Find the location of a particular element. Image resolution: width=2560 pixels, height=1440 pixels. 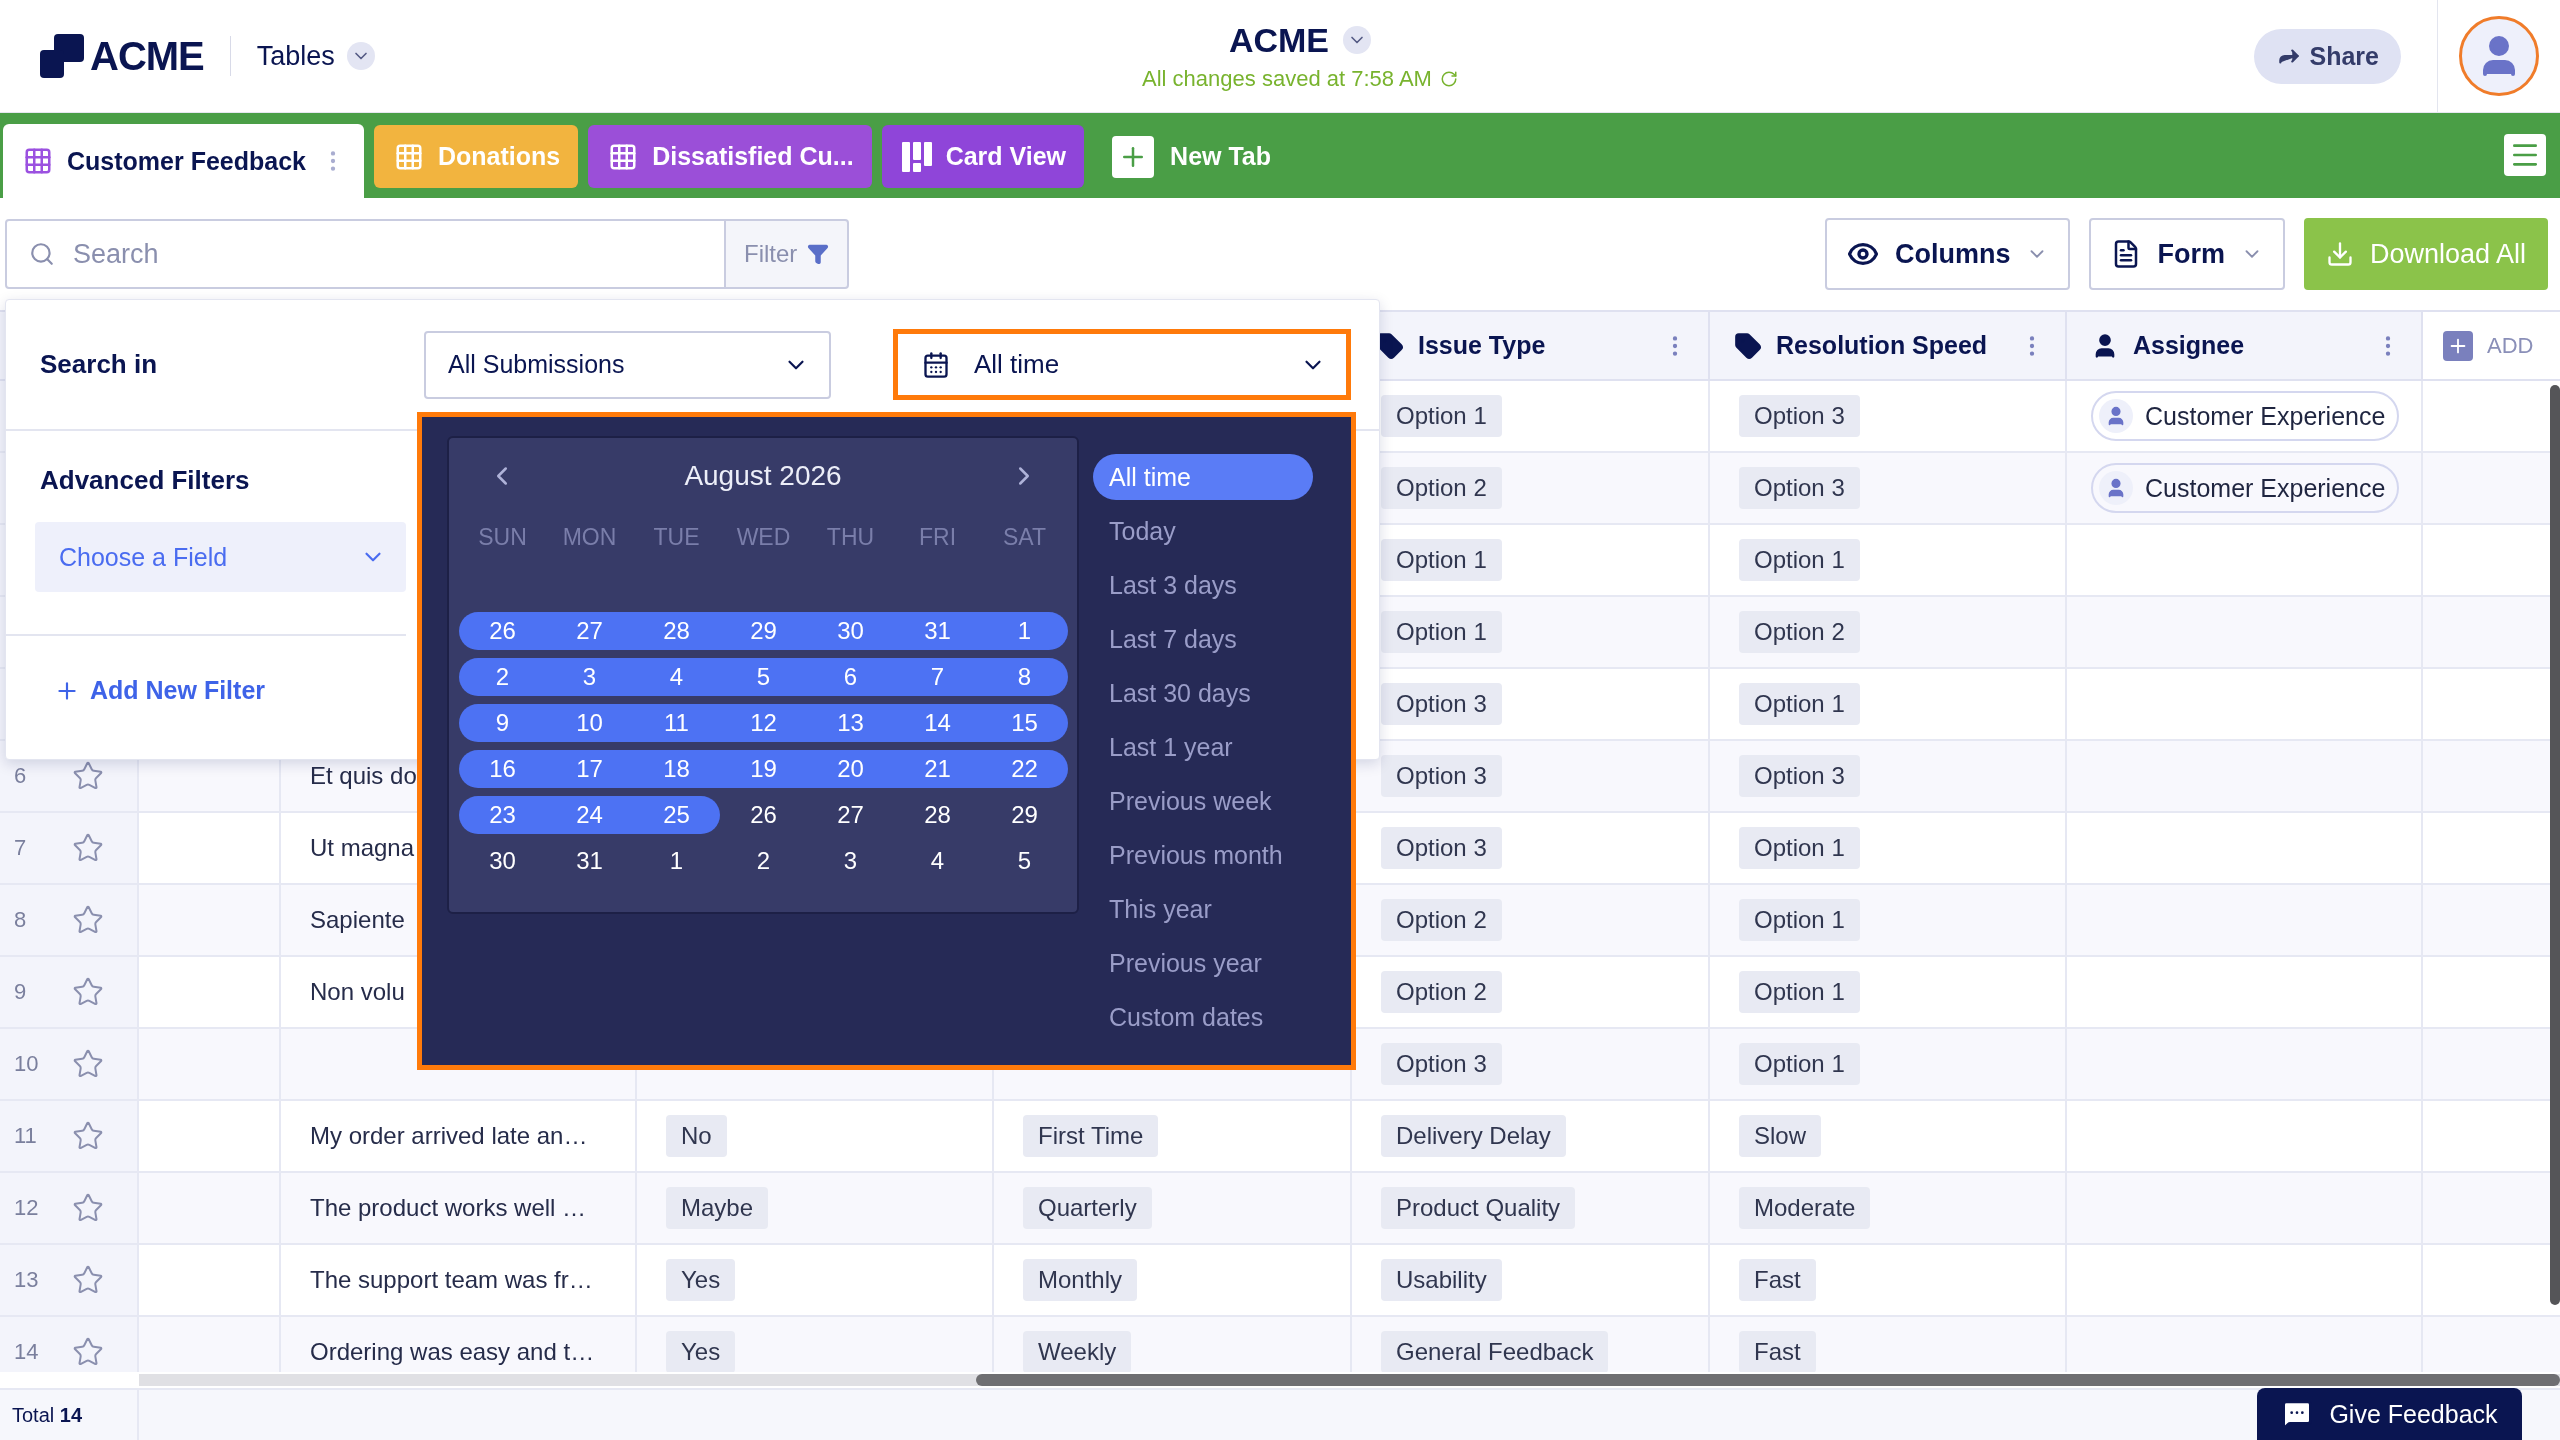

vertical-scrollbar is located at coordinates (2555, 845).